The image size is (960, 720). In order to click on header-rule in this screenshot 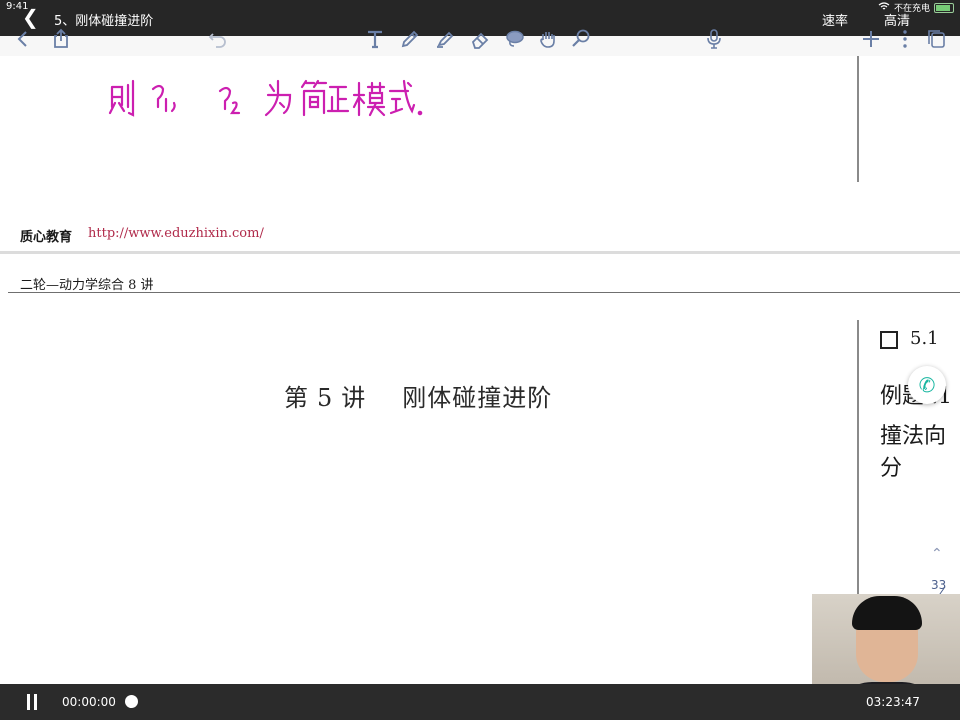, I will do `click(484, 292)`.